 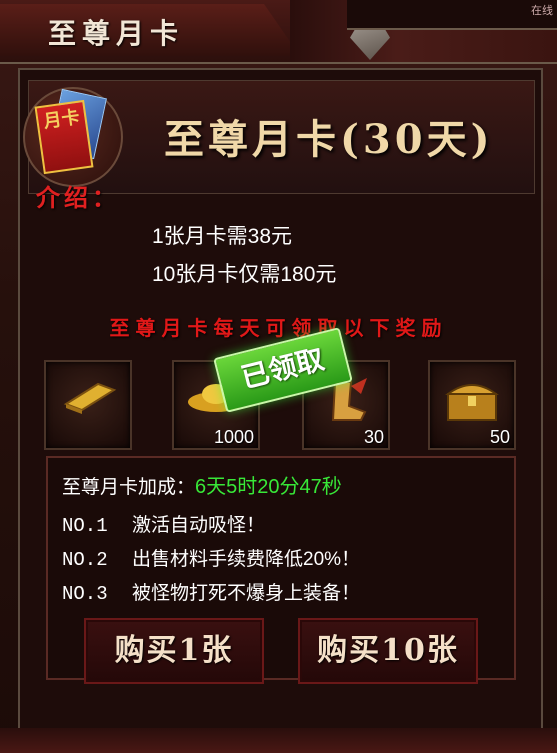 I want to click on perk-row: NO.3 被怪物打死不爆身上装备！, so click(x=211, y=591).